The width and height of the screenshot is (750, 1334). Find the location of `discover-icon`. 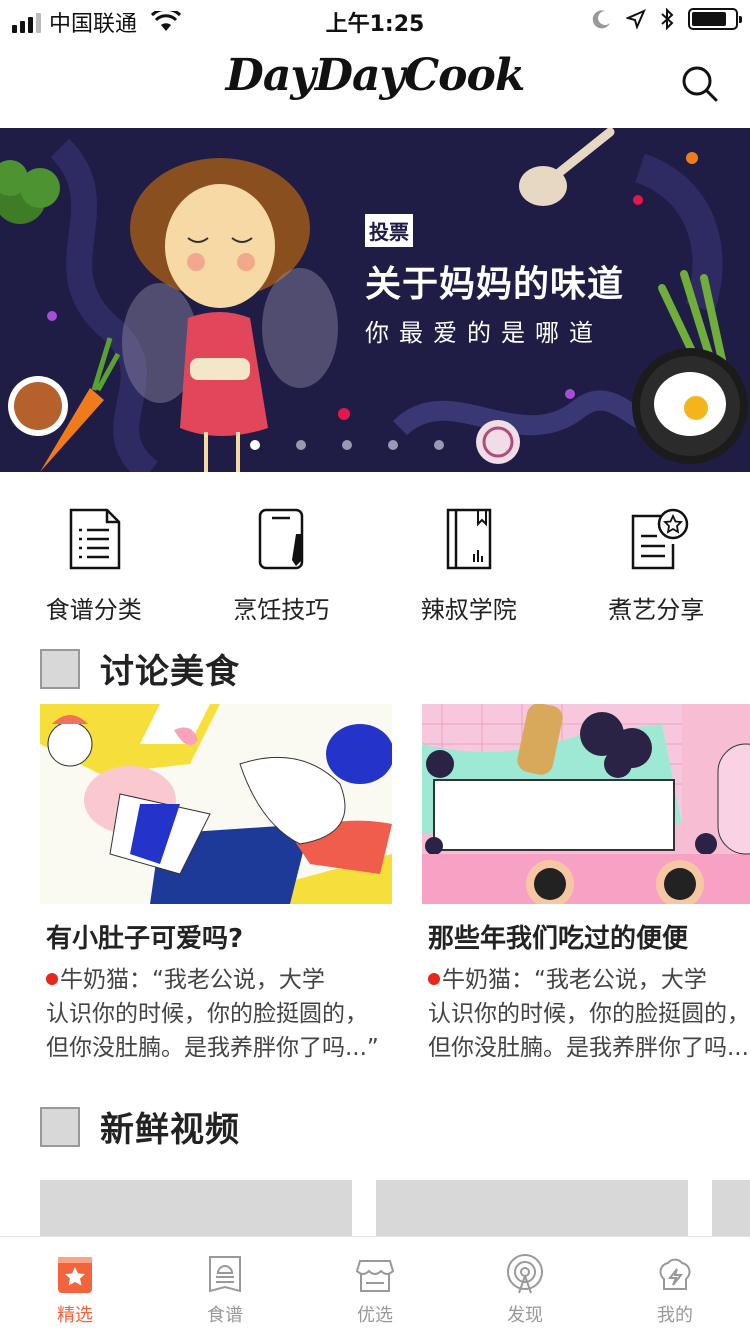

discover-icon is located at coordinates (525, 1274).